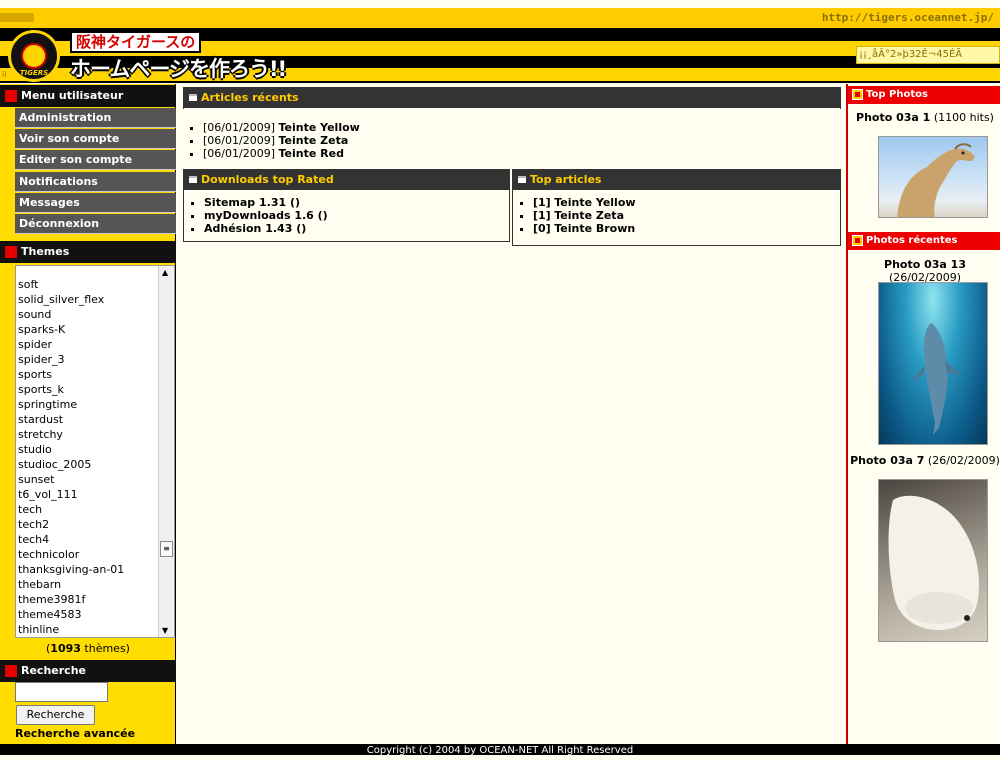  What do you see at coordinates (87, 449) in the screenshot?
I see `theme-option: studio` at bounding box center [87, 449].